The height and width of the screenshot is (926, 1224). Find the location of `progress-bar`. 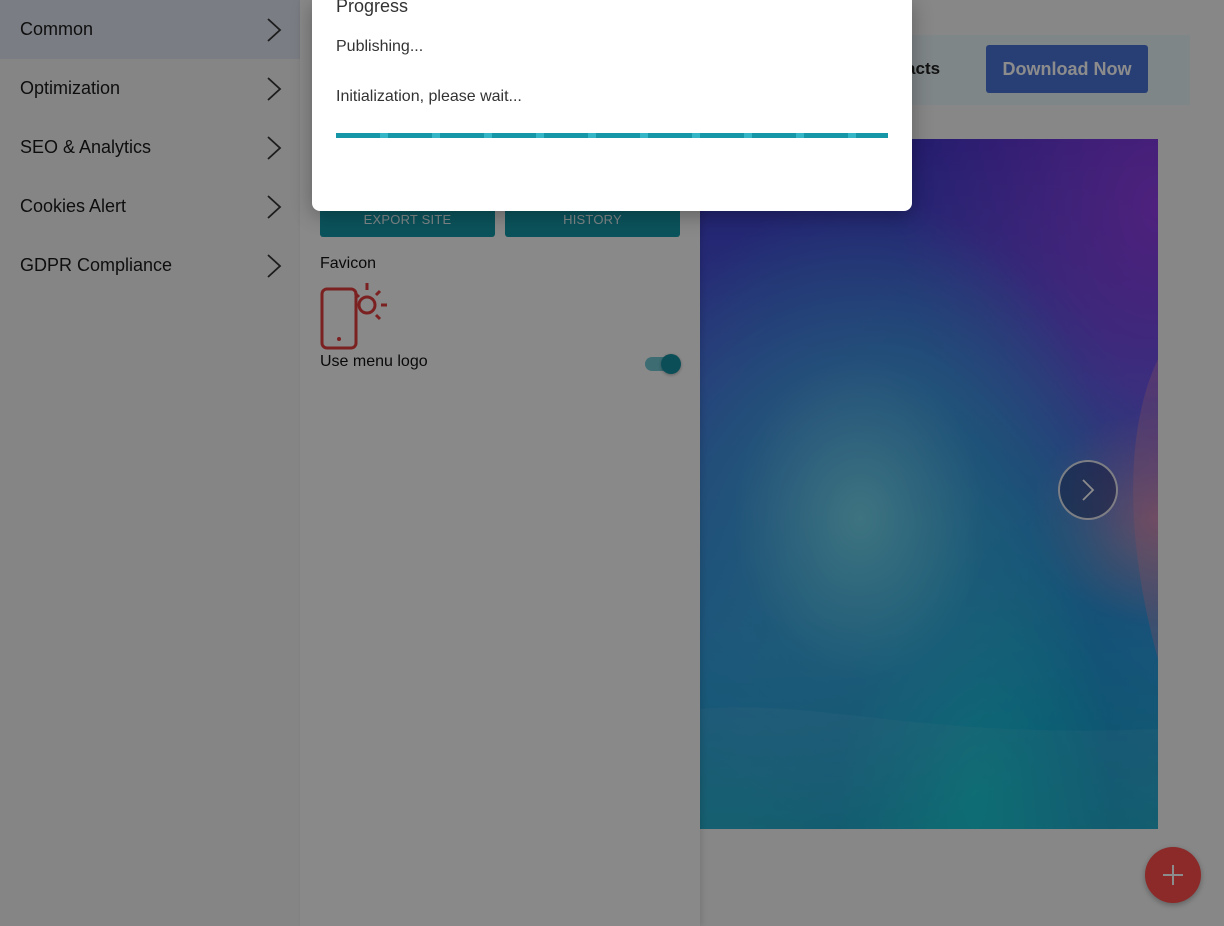

progress-bar is located at coordinates (612, 135).